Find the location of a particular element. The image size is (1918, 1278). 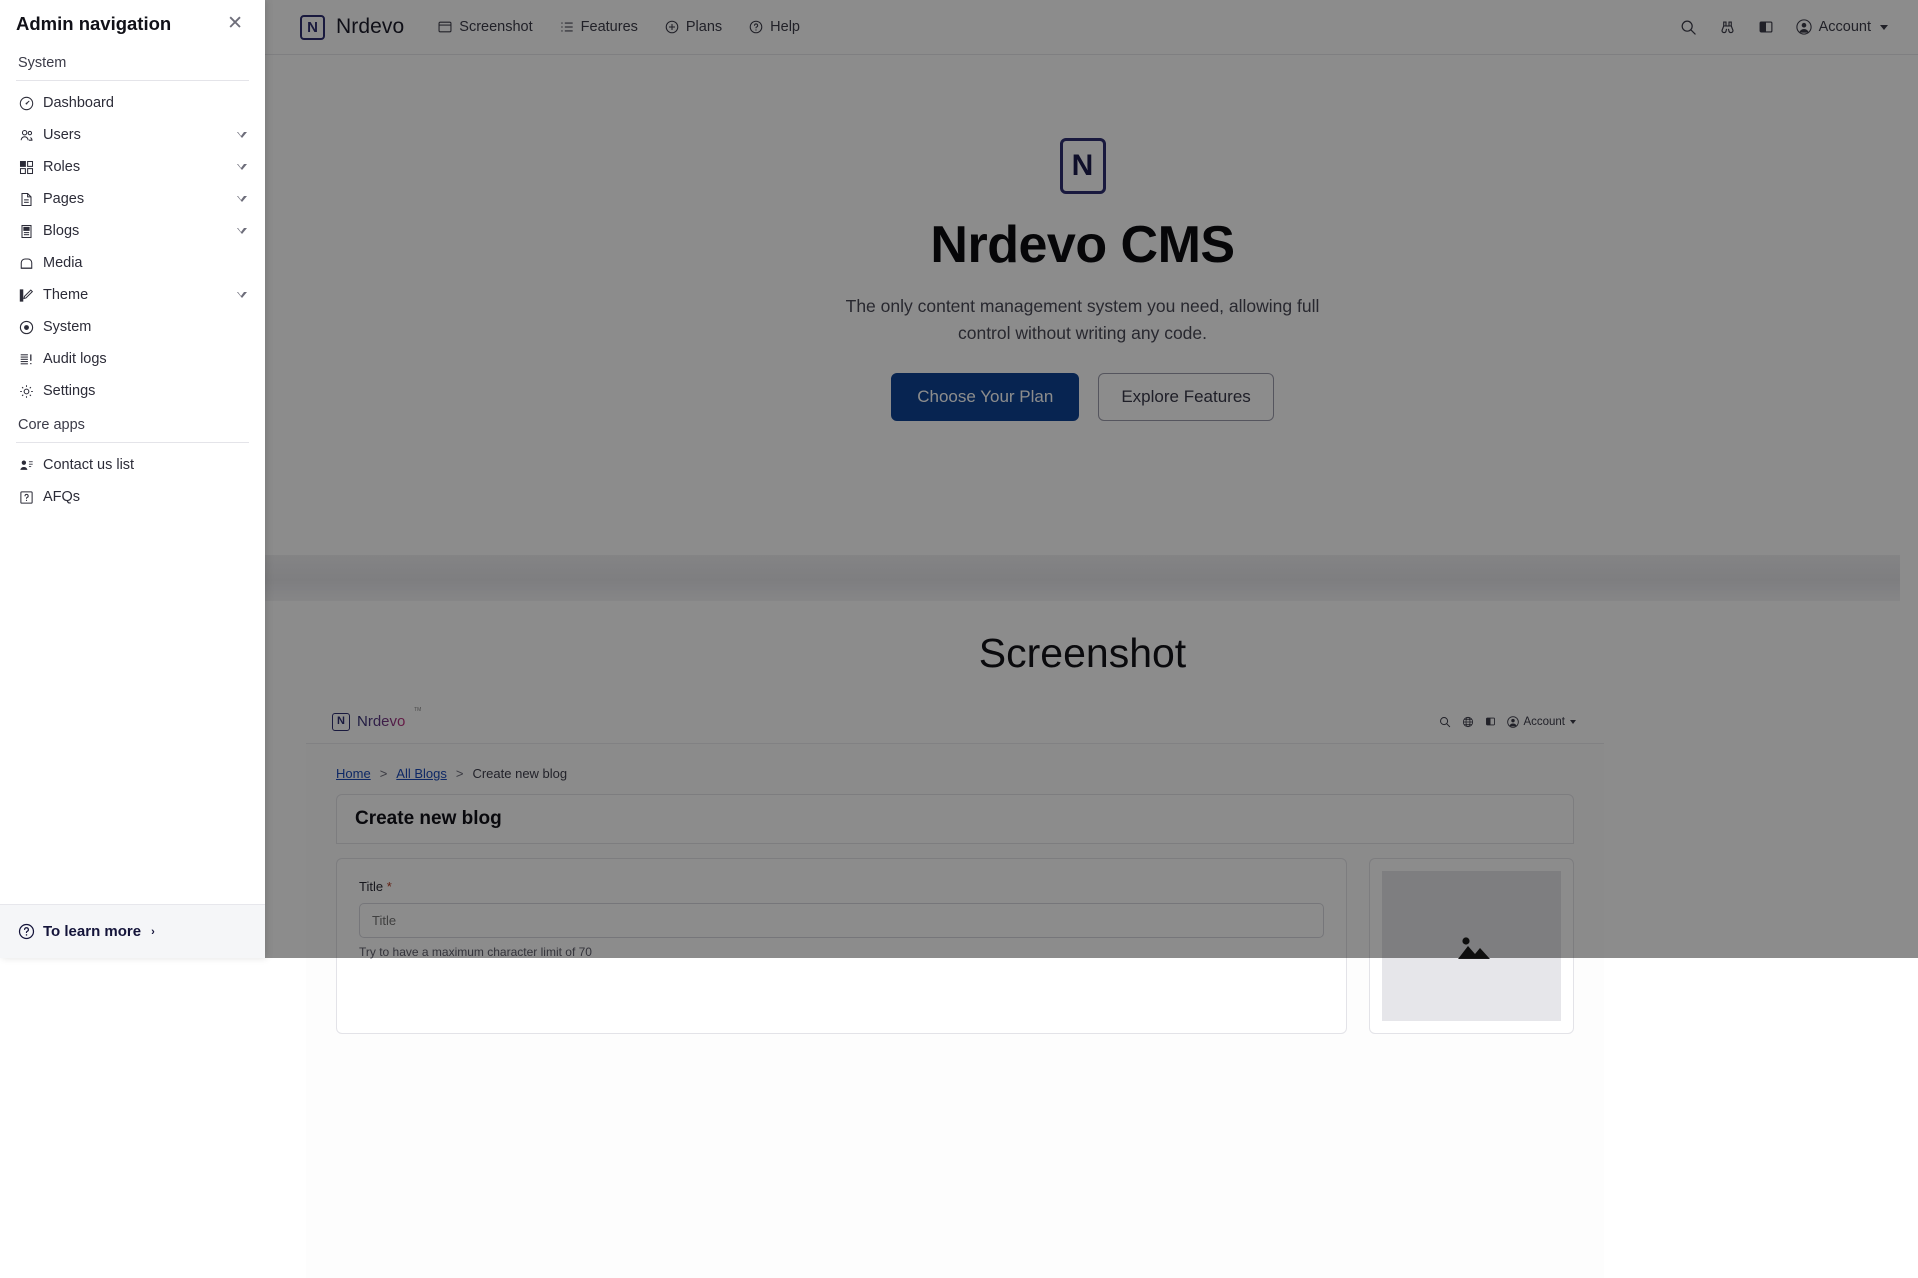

sidebar-item-label: Theme is located at coordinates (65, 295).